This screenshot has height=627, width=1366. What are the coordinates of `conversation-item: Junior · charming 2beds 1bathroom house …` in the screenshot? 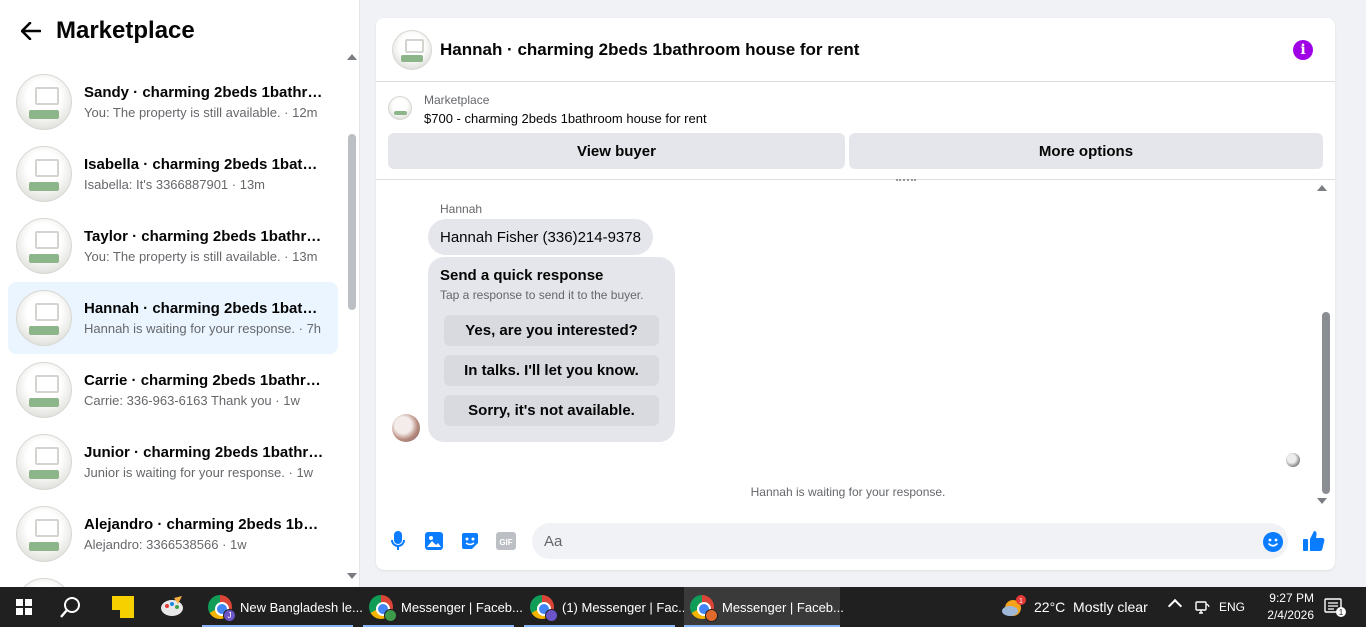 It's located at (173, 462).